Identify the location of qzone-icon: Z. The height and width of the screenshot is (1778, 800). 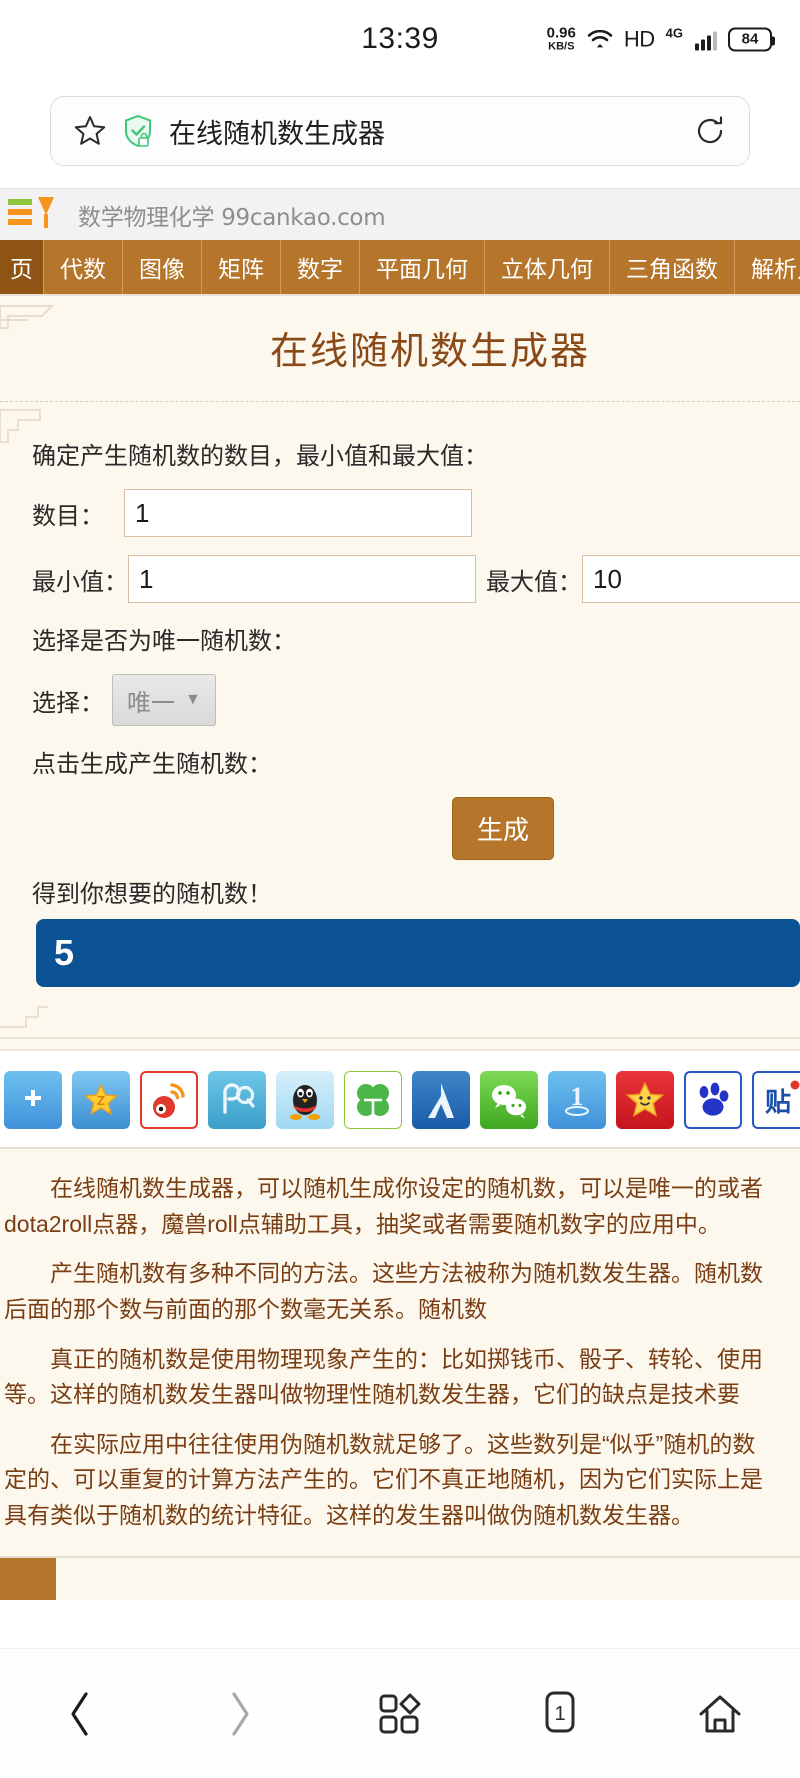
(101, 1100).